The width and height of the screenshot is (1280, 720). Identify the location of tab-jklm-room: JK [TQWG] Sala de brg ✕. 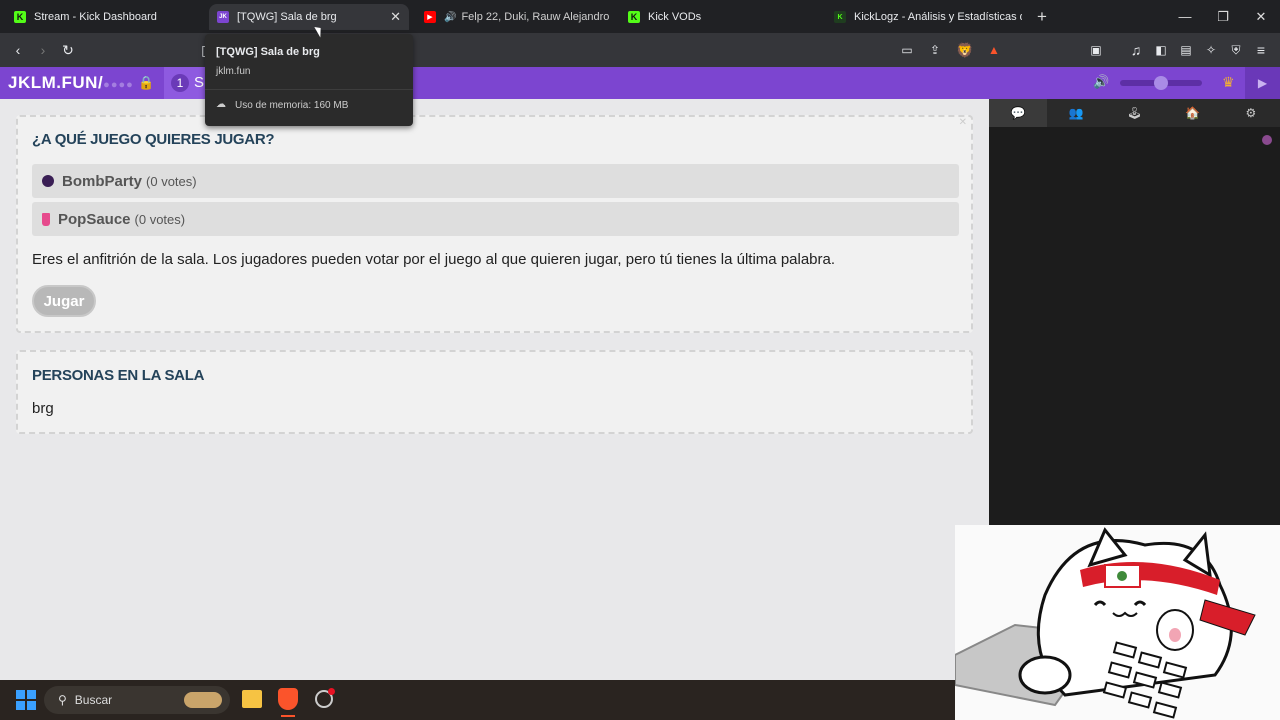
(309, 17).